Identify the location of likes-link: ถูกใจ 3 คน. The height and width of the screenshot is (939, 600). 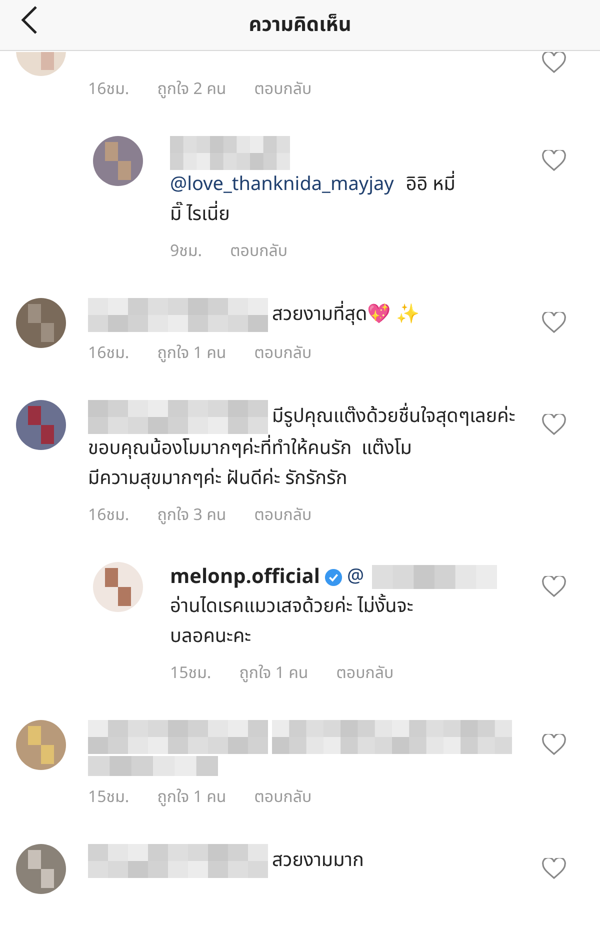
(191, 516).